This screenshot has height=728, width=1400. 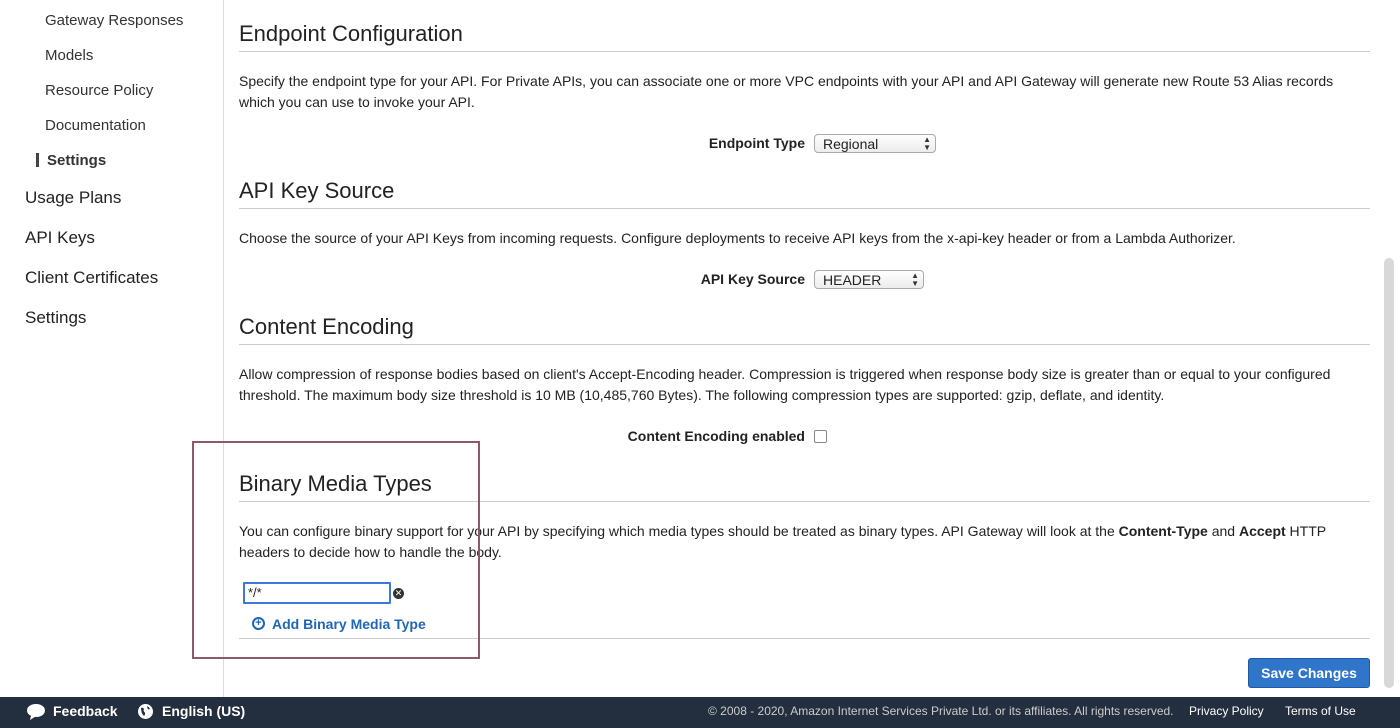 What do you see at coordinates (852, 280) in the screenshot?
I see `api-key-source-value: HEADER` at bounding box center [852, 280].